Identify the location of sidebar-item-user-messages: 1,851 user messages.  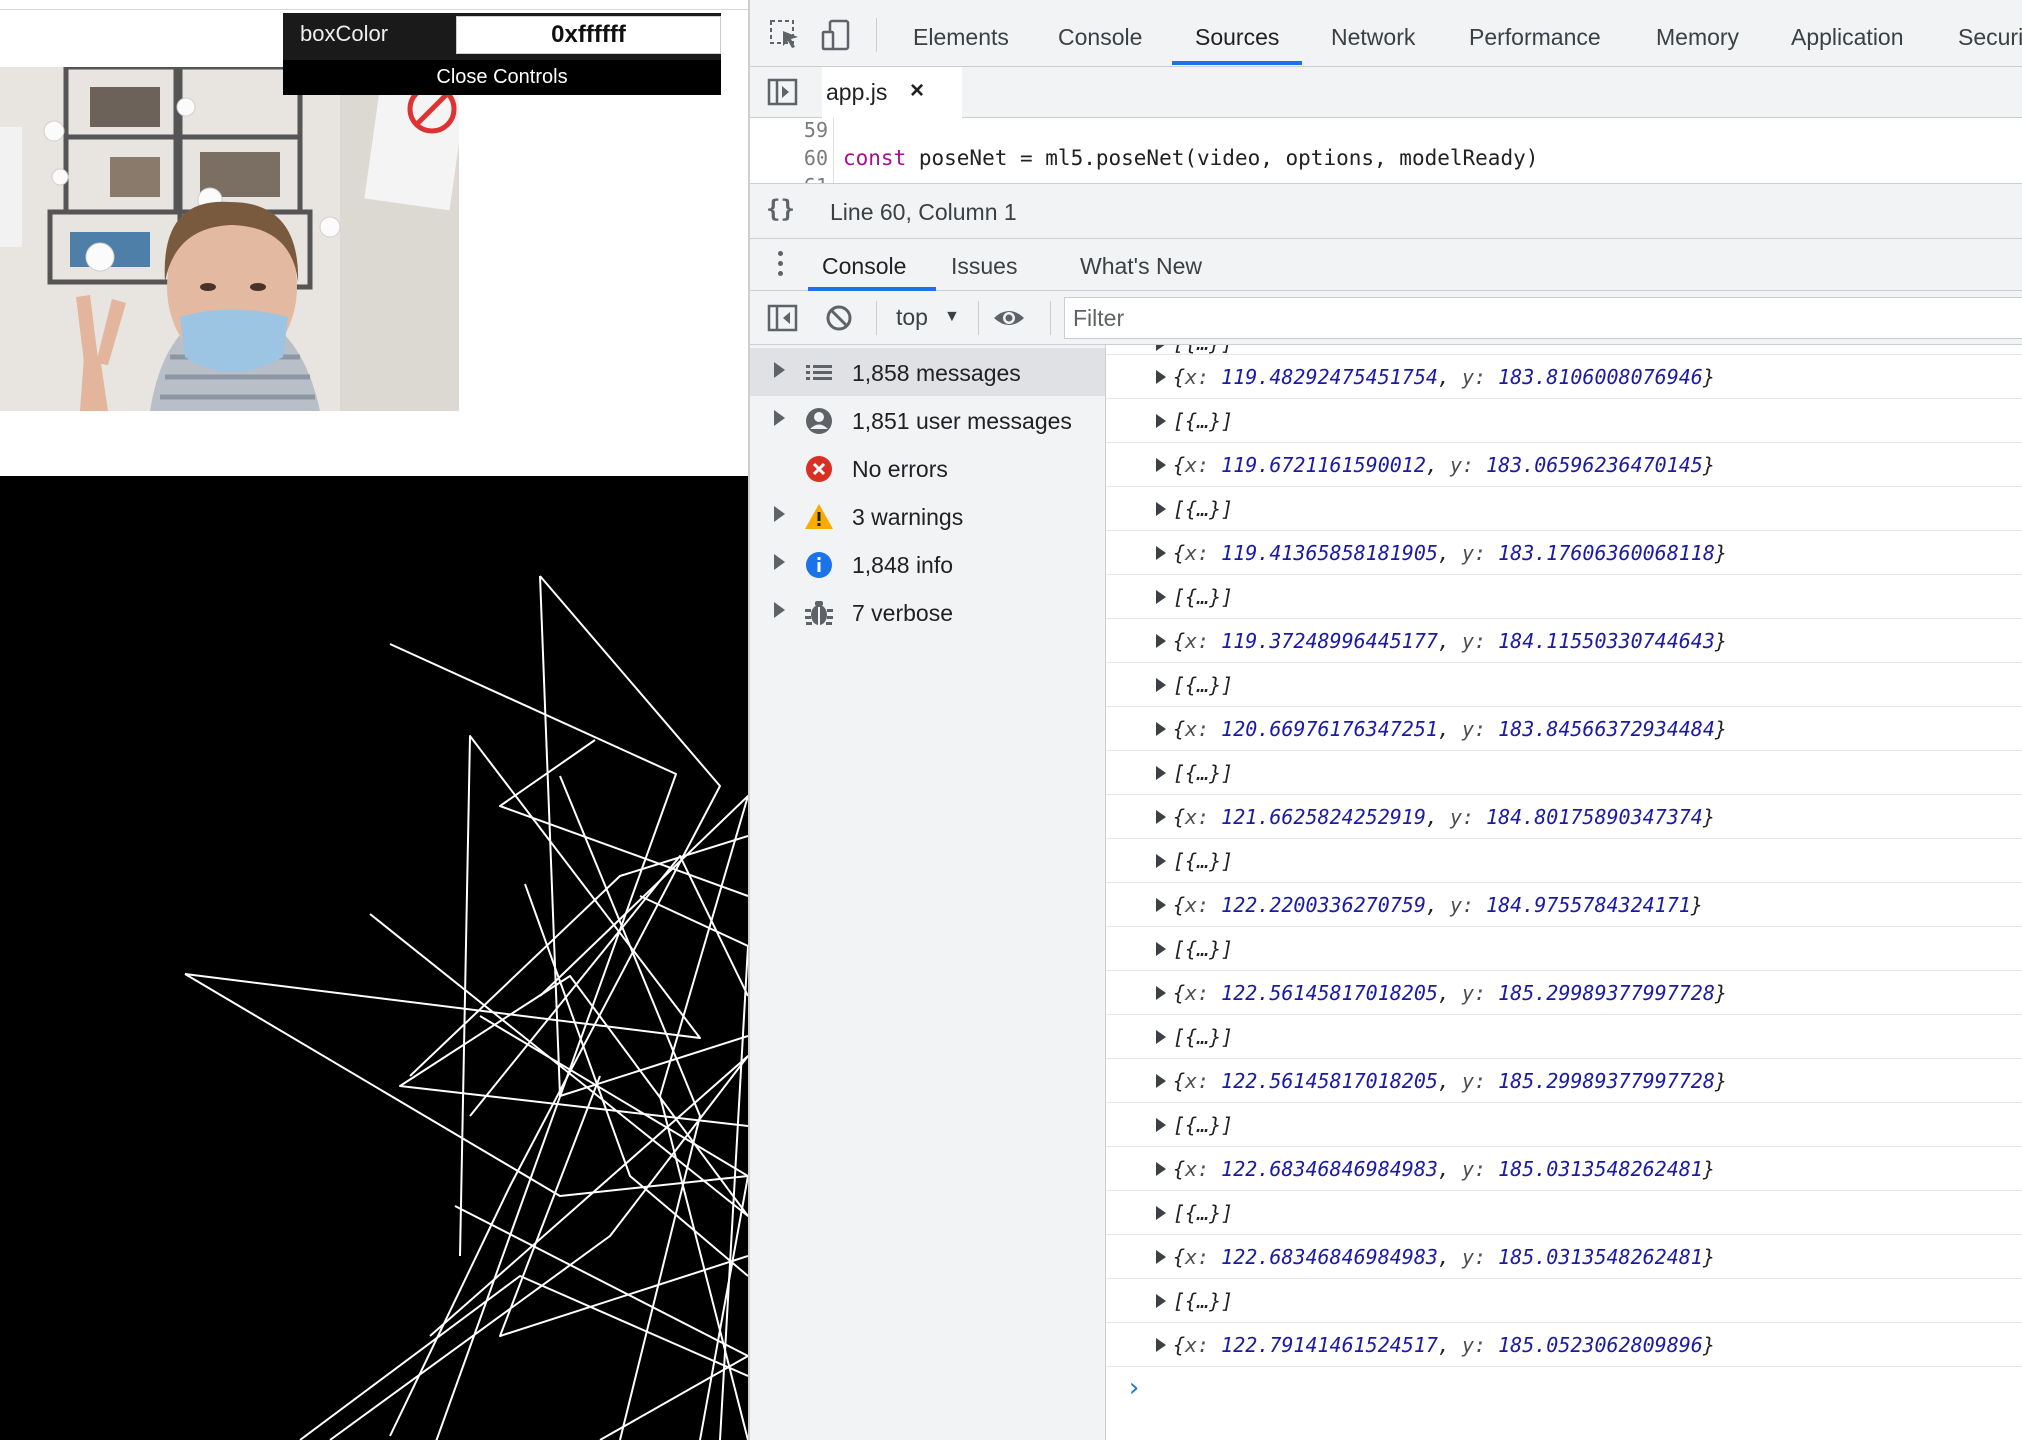
(927, 420).